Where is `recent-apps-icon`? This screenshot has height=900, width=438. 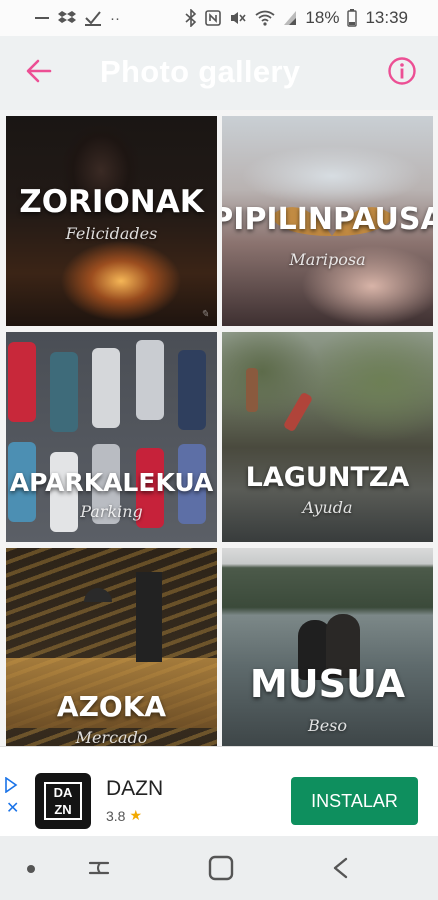
recent-apps-icon is located at coordinates (99, 868).